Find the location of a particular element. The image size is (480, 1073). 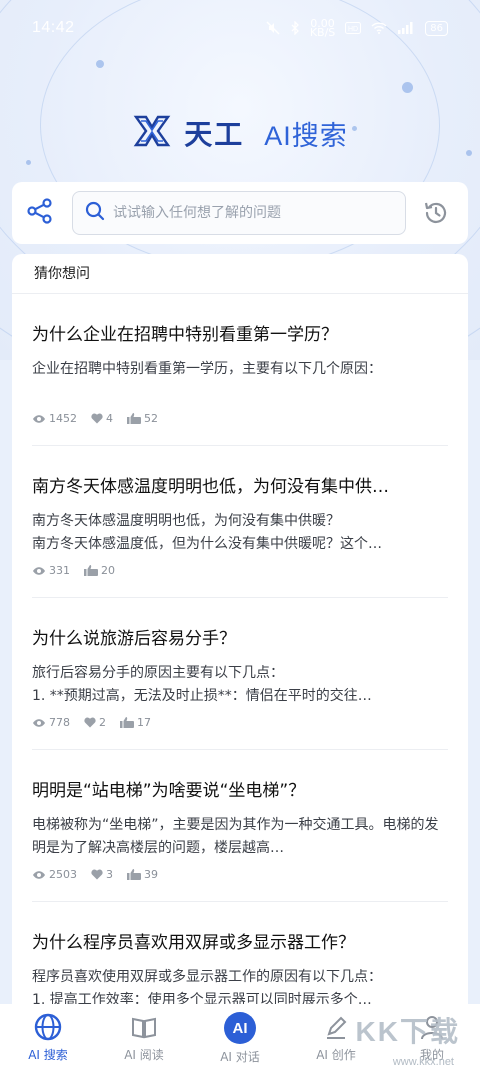

likes-stat: 4 is located at coordinates (102, 418).